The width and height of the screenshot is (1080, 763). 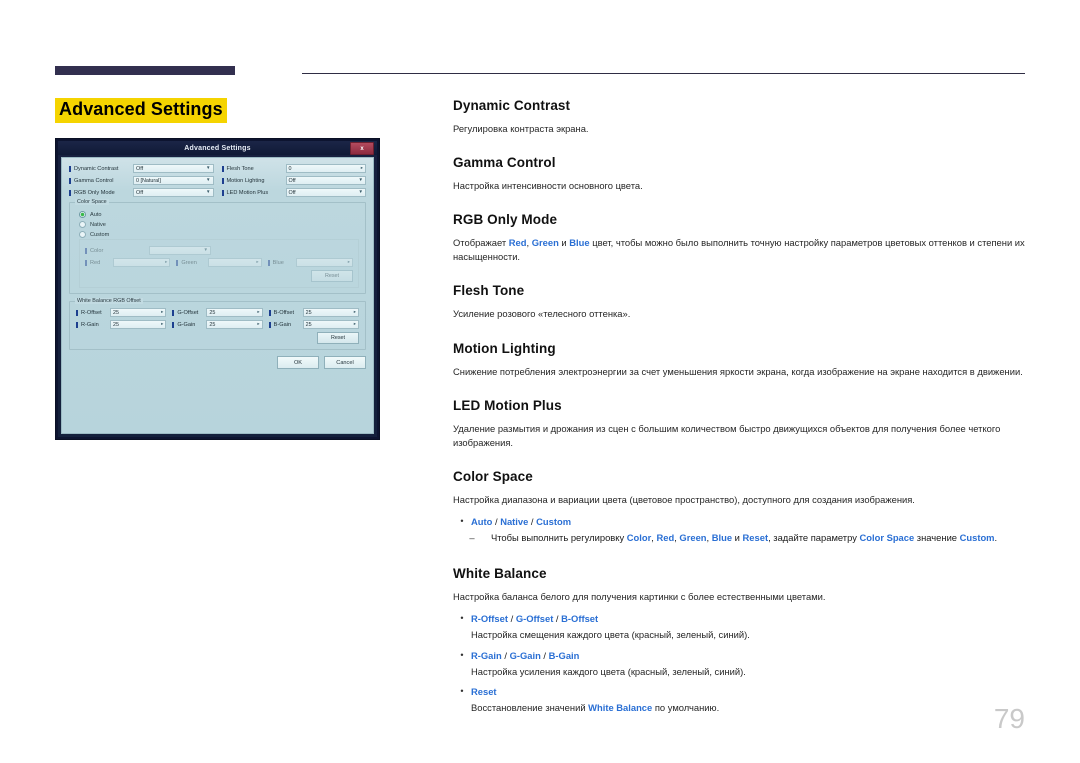 I want to click on heading-rgb-only-mode: RGB Only Mode, so click(x=505, y=220).